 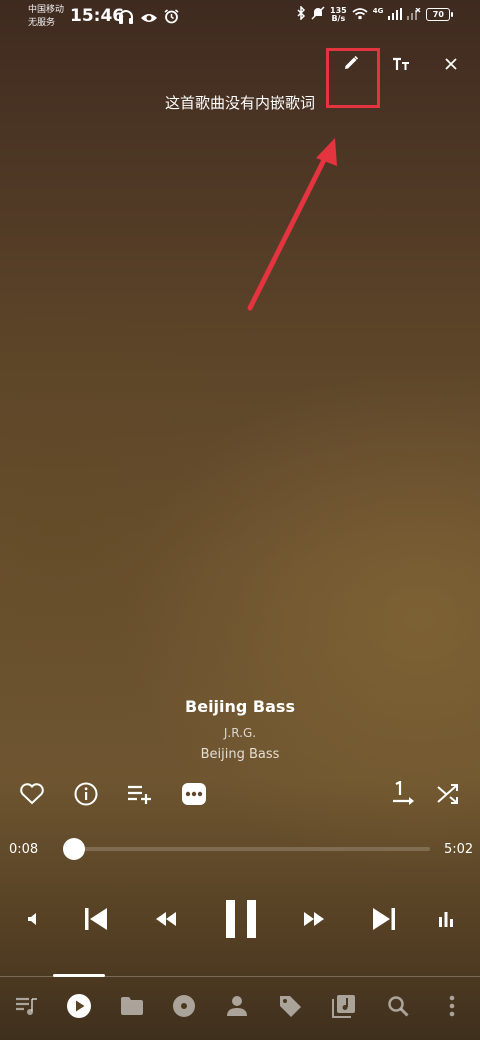 What do you see at coordinates (247, 849) in the screenshot?
I see `seek-bar` at bounding box center [247, 849].